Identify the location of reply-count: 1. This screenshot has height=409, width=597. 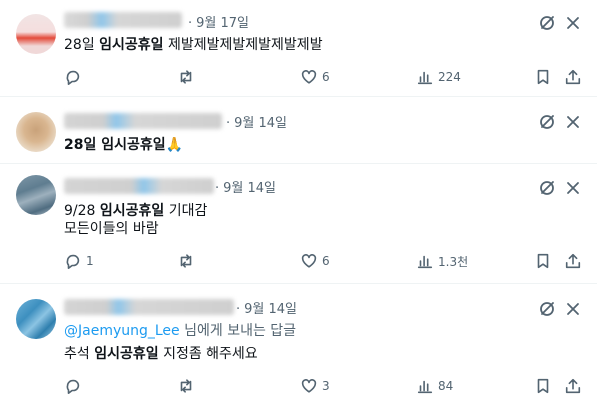
(90, 261).